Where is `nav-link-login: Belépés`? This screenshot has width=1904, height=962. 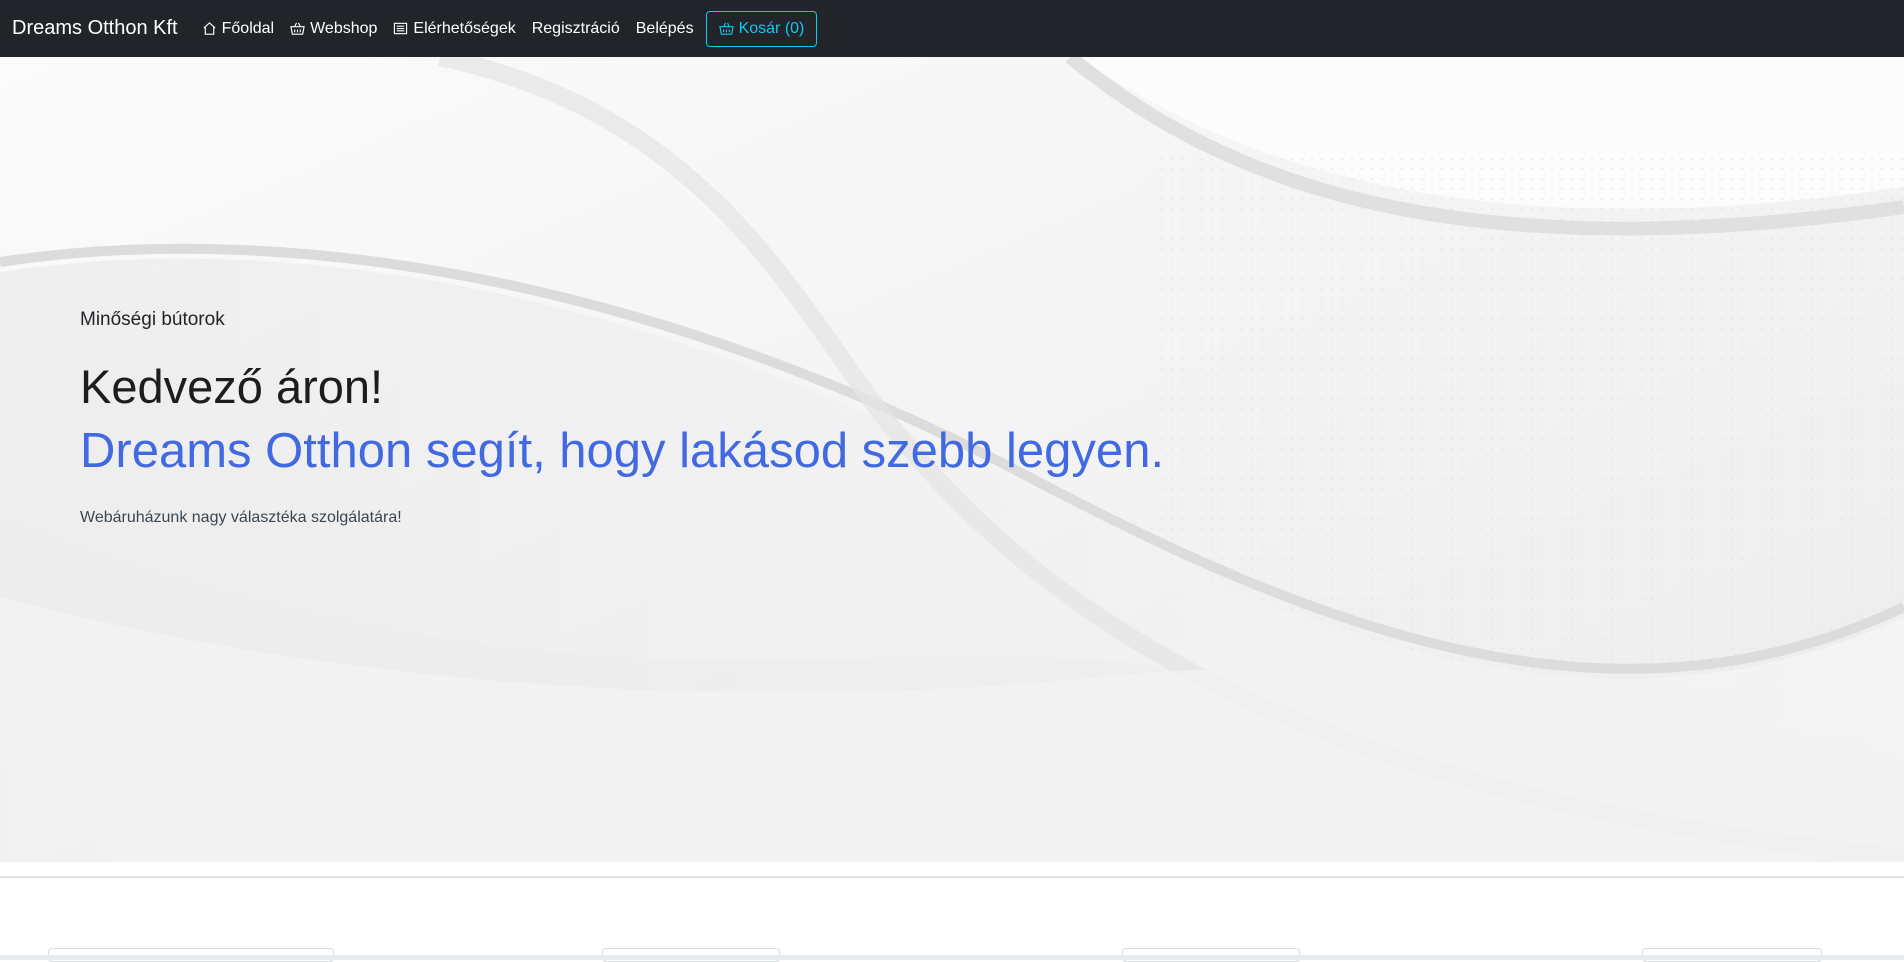
nav-link-login: Belépés is located at coordinates (665, 29).